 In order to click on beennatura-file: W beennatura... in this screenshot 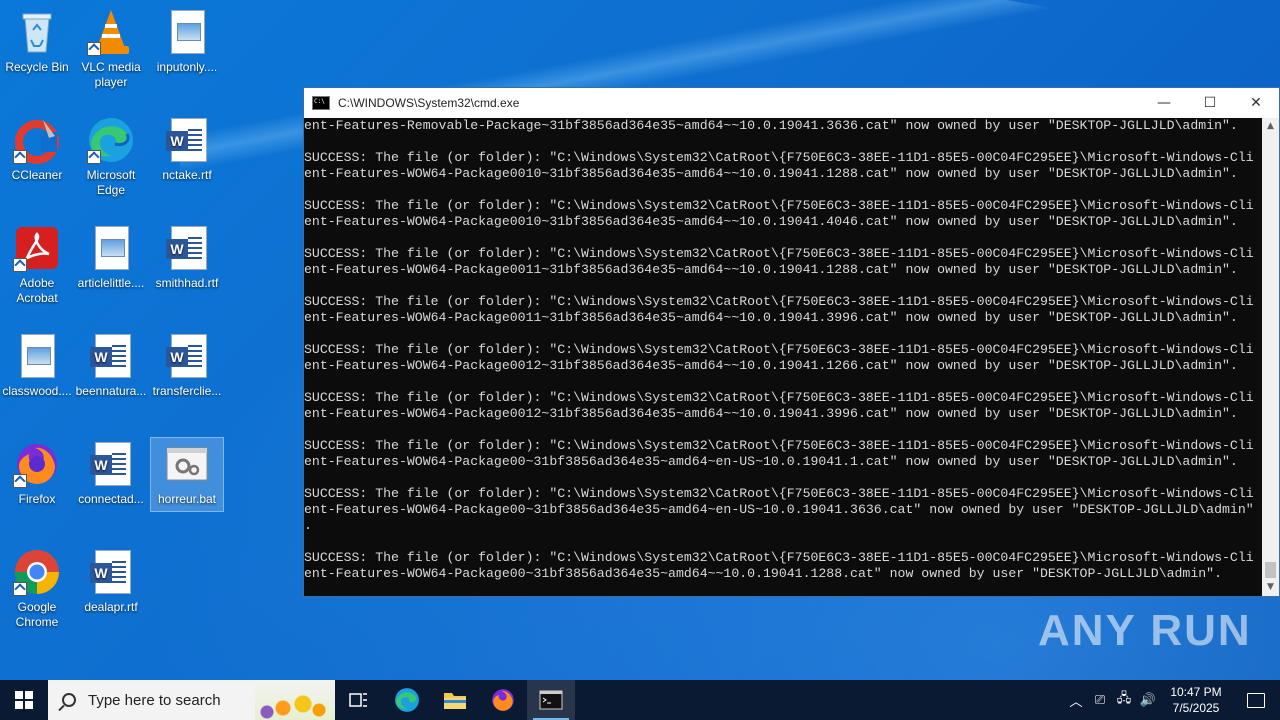, I will do `click(111, 365)`.